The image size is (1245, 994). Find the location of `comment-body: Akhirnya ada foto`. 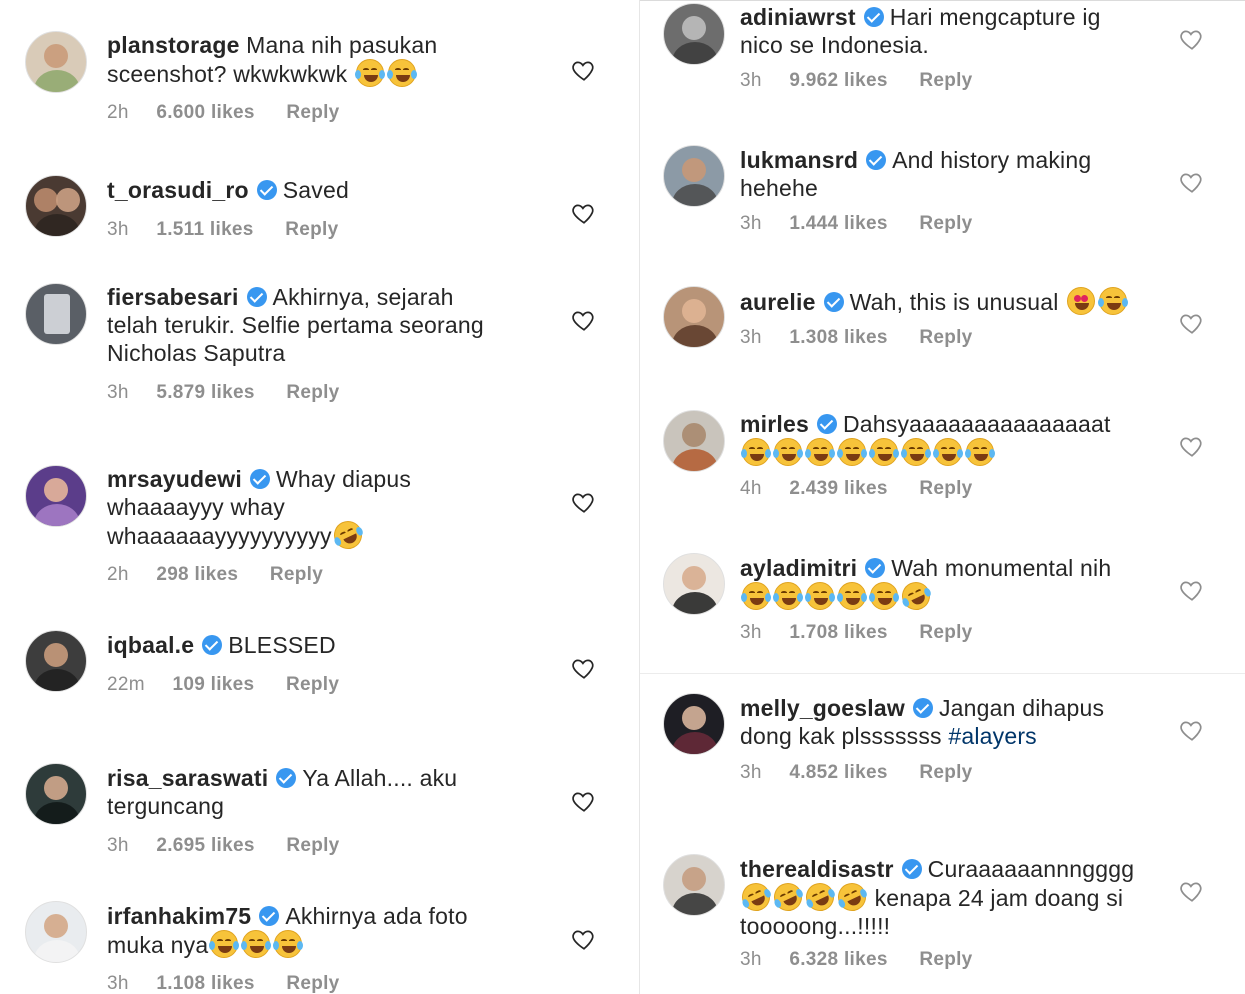

comment-body: Akhirnya ada foto is located at coordinates (376, 916).